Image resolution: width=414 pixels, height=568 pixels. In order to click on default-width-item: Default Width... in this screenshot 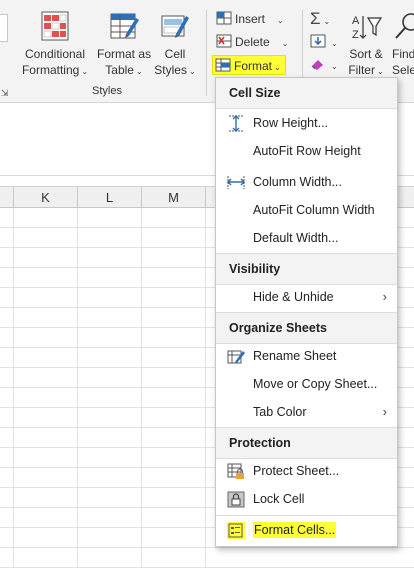, I will do `click(306, 238)`.